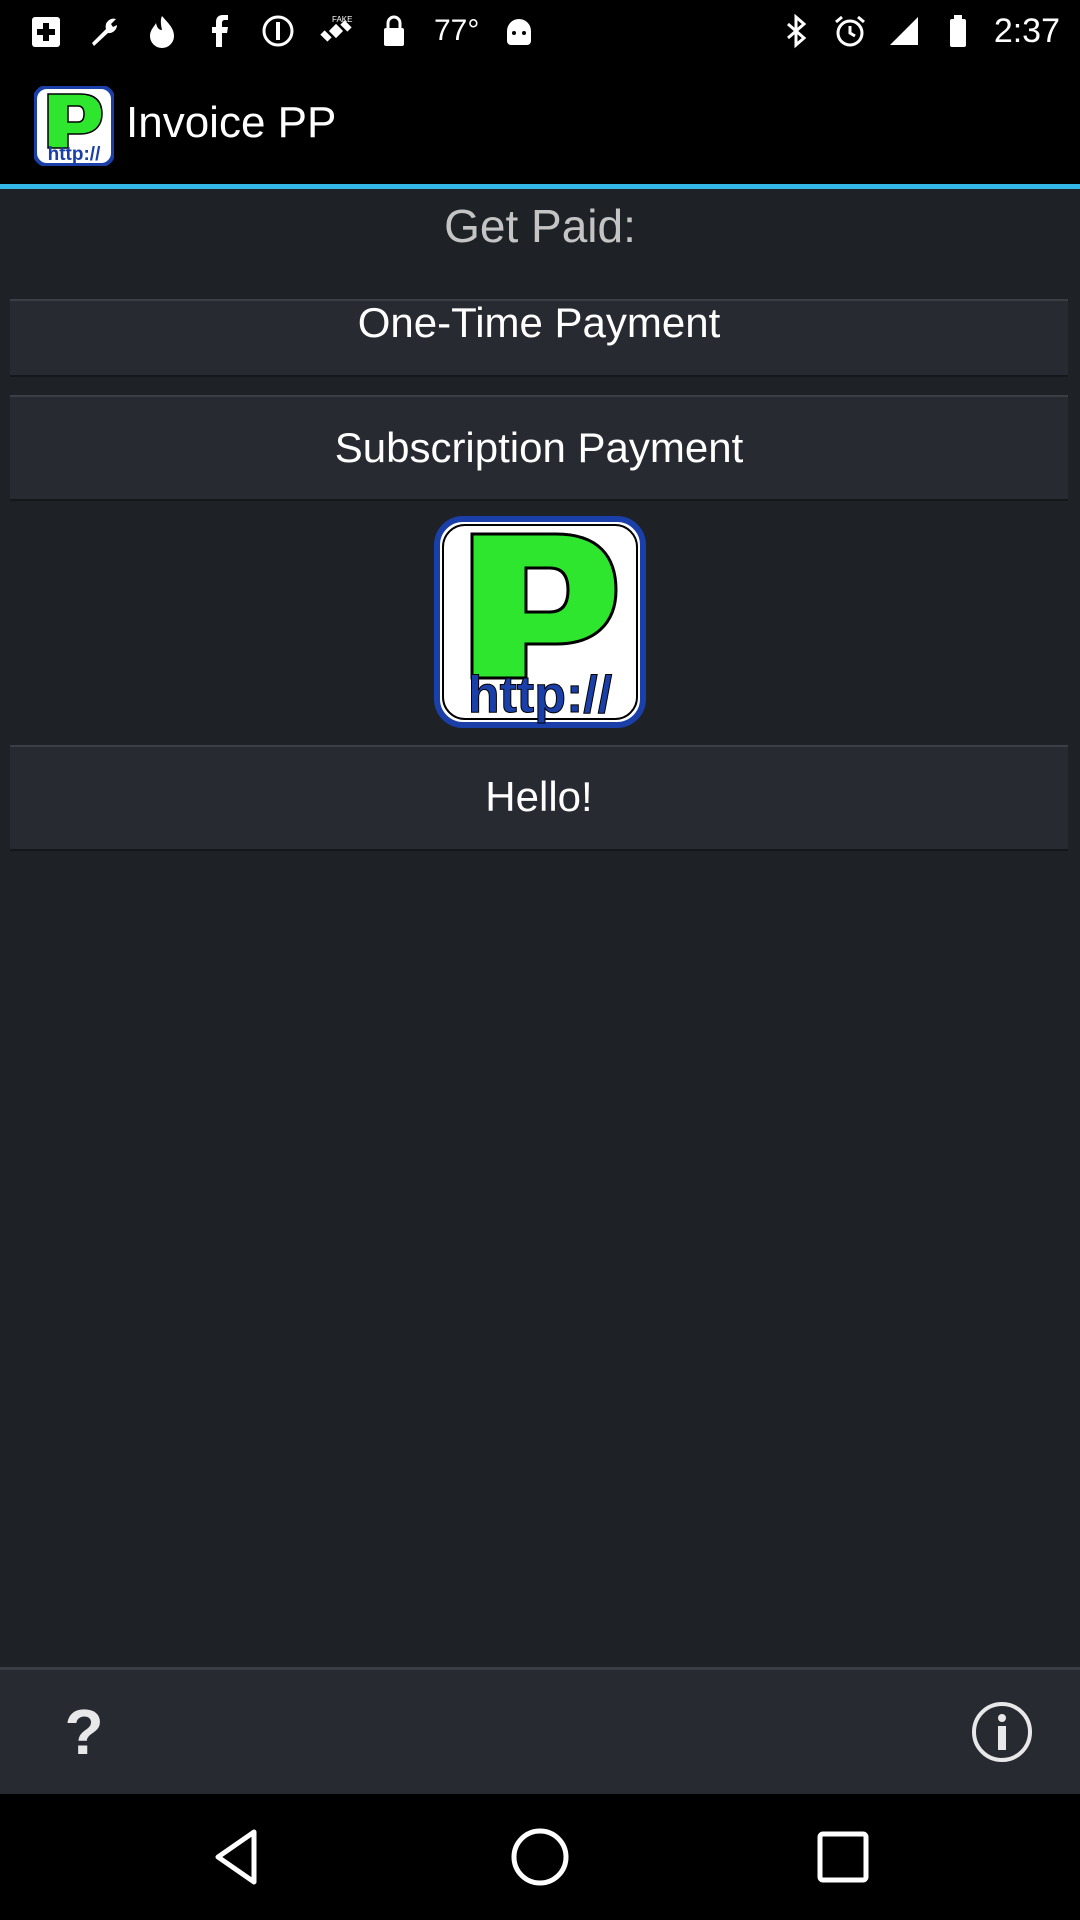  What do you see at coordinates (46, 31) in the screenshot?
I see `plus-box-icon` at bounding box center [46, 31].